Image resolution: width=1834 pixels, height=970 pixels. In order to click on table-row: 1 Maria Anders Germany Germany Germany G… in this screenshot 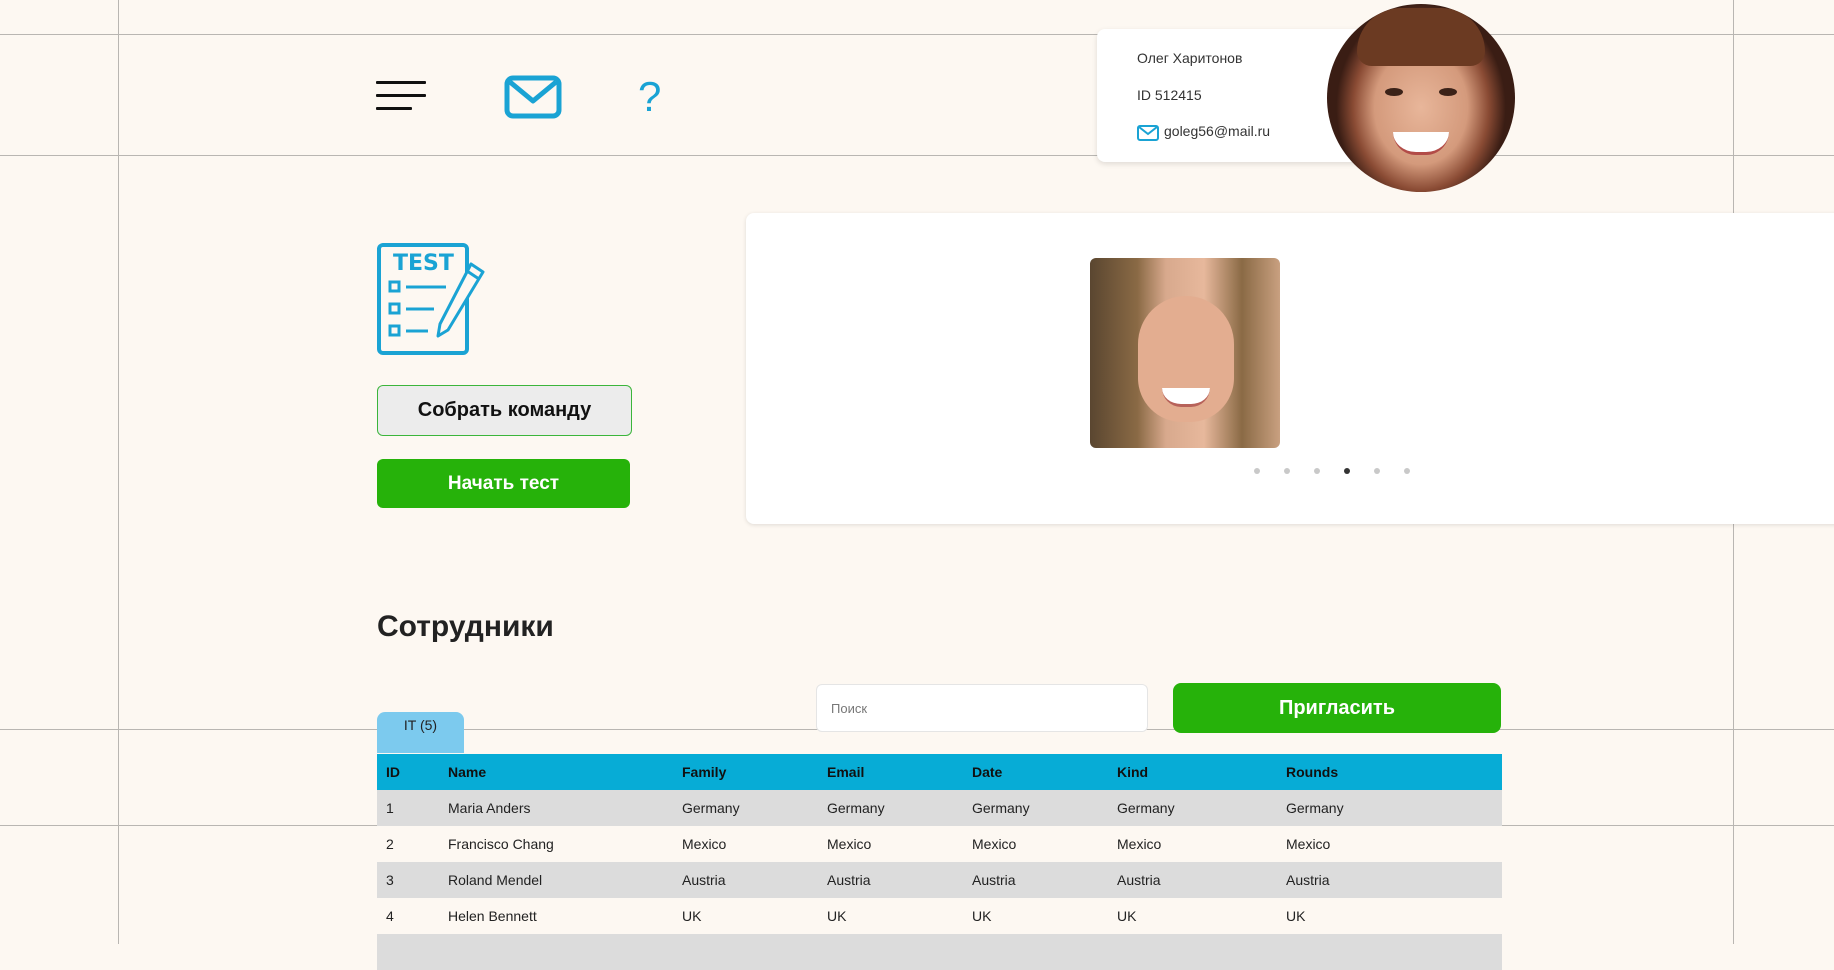, I will do `click(939, 808)`.